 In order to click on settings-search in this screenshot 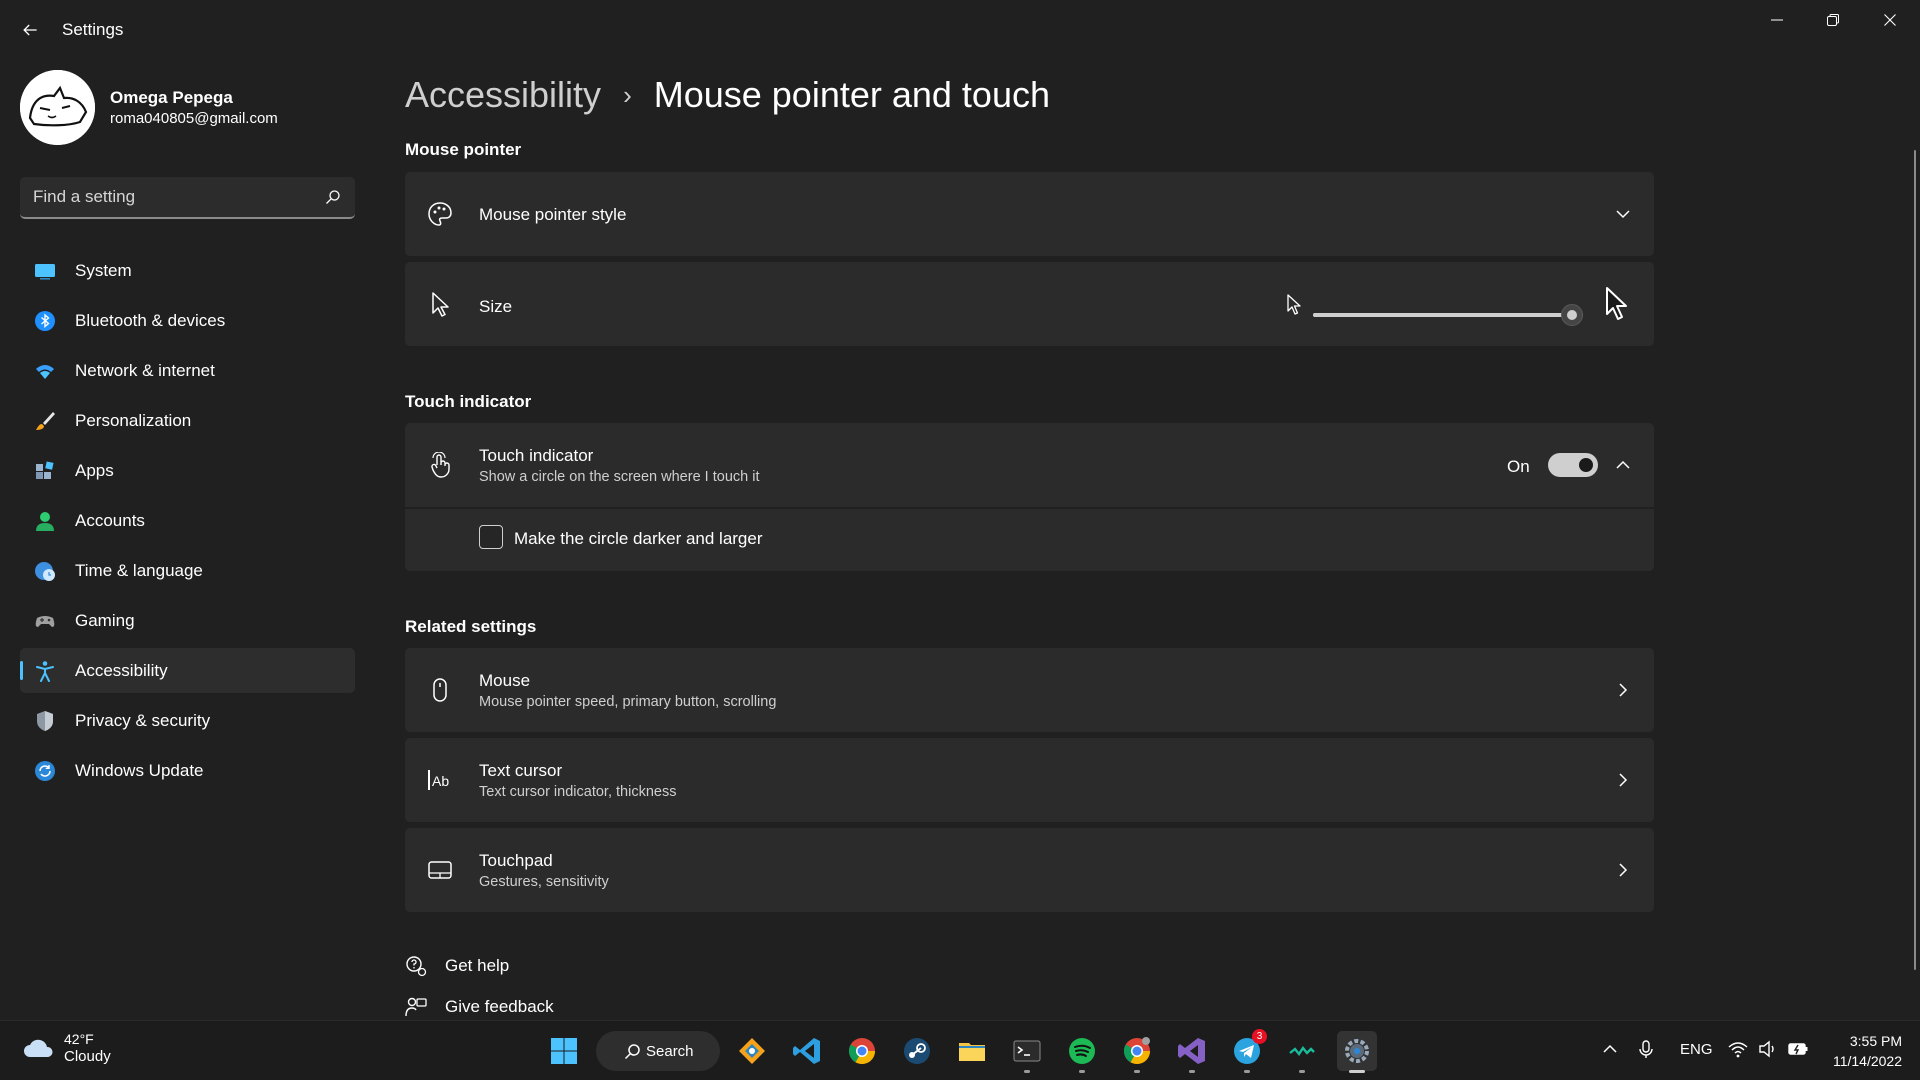, I will do `click(187, 198)`.